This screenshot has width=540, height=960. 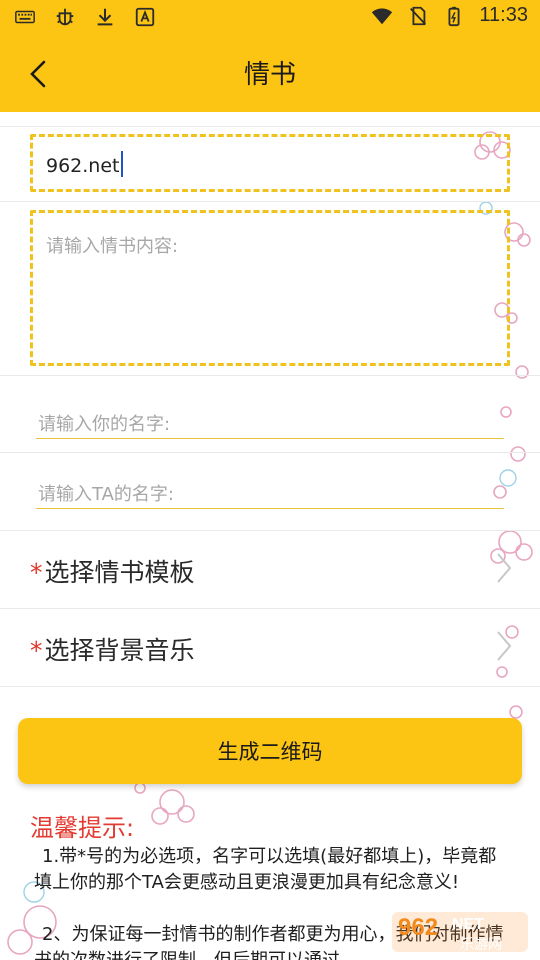 I want to click on watermark-brand: 962, so click(x=418, y=927).